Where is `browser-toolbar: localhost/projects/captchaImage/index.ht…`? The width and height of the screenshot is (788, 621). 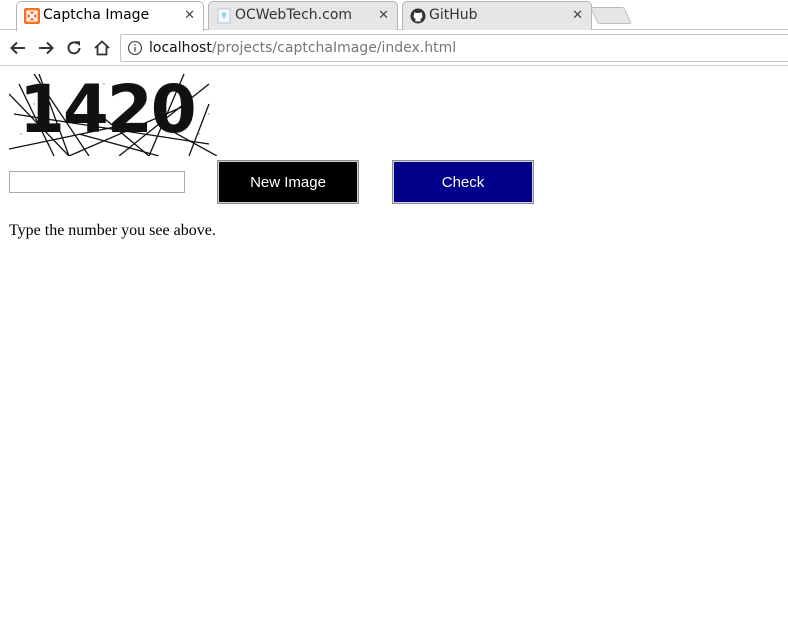
browser-toolbar: localhost/projects/captchaImage/index.ht… is located at coordinates (394, 48).